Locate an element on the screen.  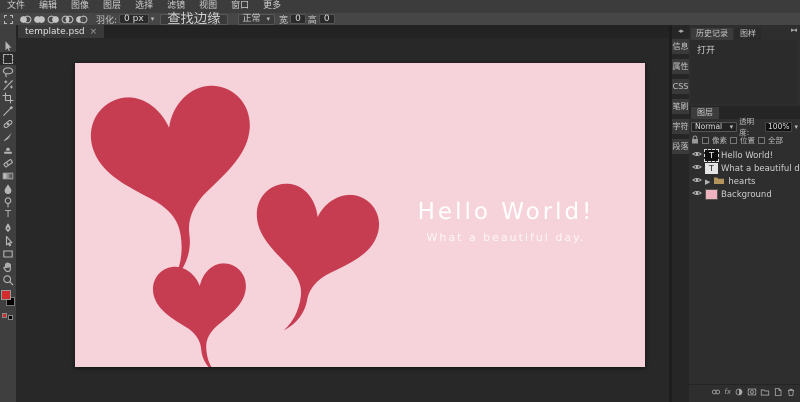
toolbox: T is located at coordinates (8, 213).